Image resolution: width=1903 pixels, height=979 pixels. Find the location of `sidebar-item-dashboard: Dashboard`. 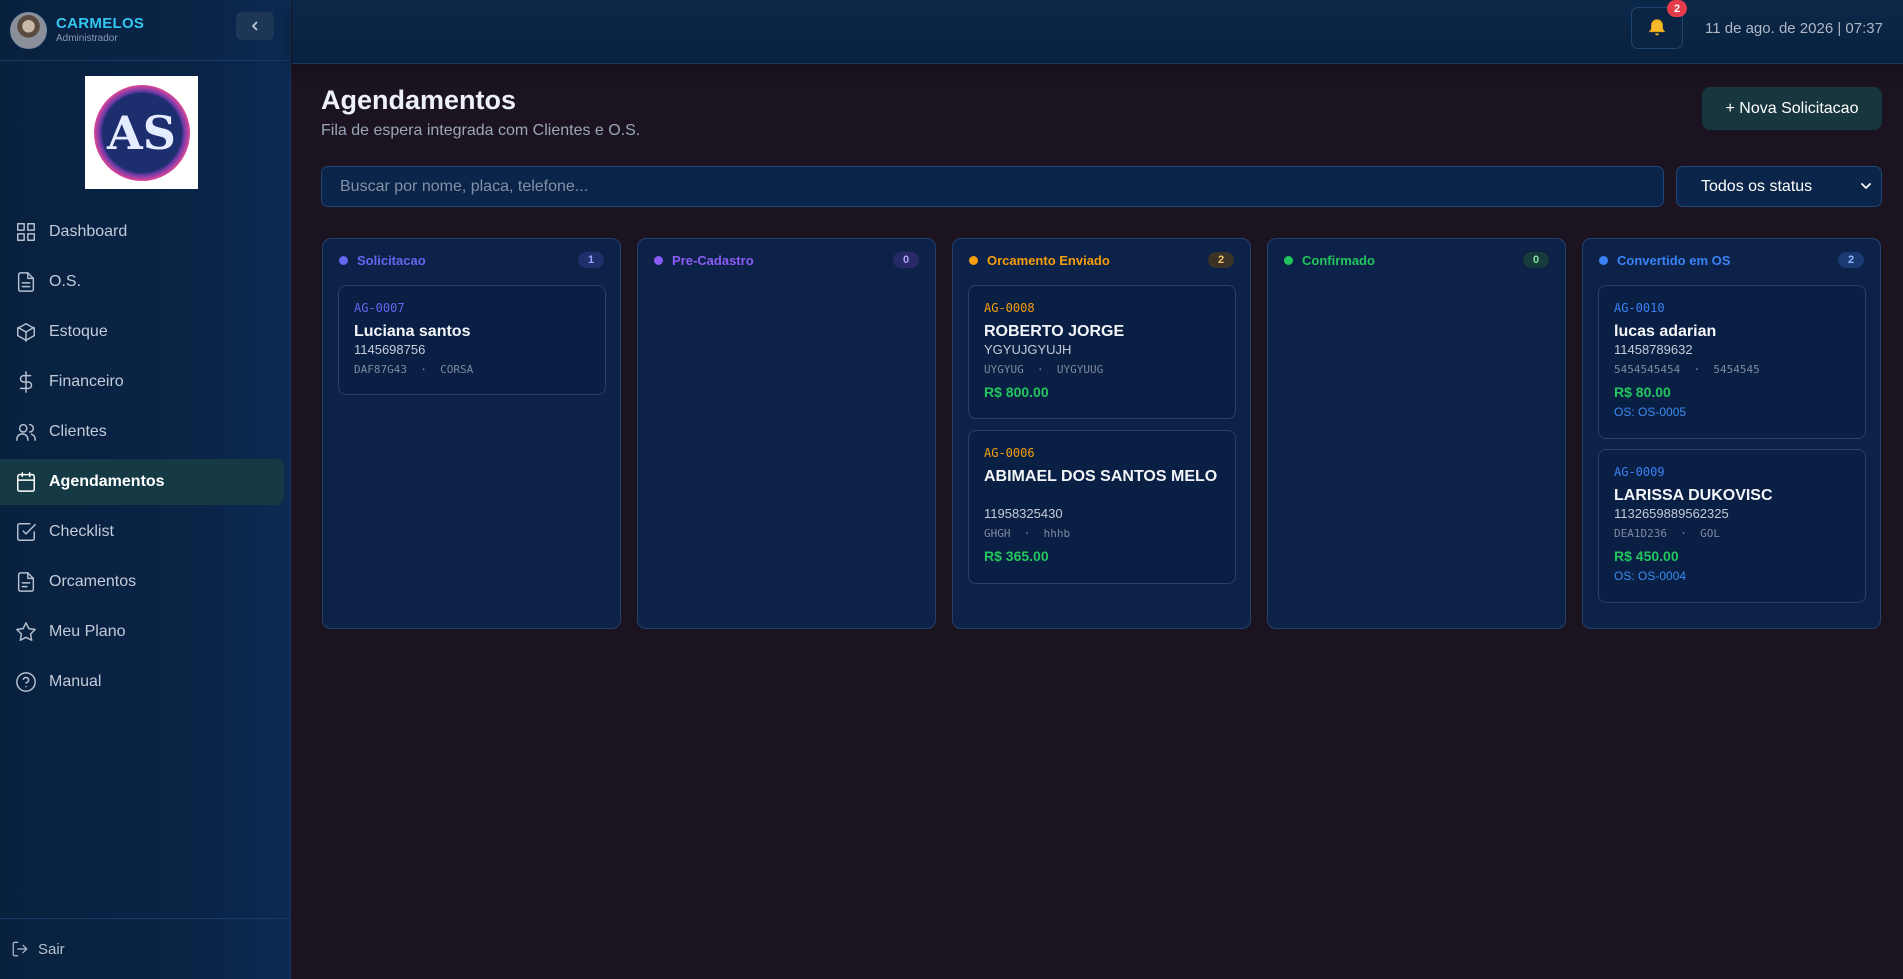

sidebar-item-dashboard: Dashboard is located at coordinates (142, 232).